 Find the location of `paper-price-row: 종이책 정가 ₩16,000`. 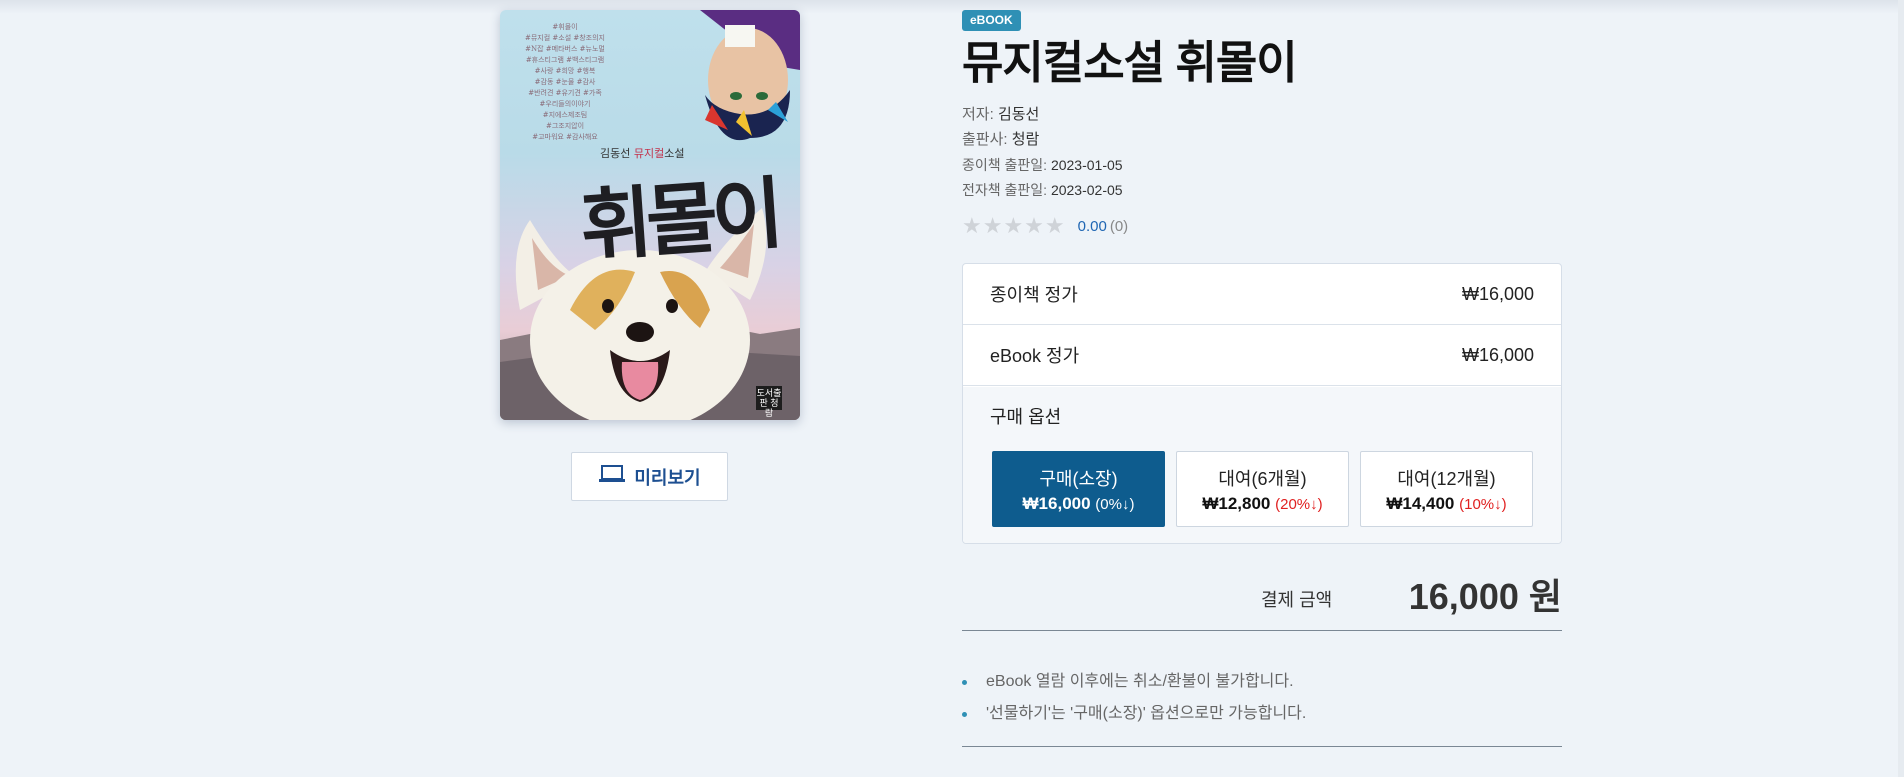

paper-price-row: 종이책 정가 ₩16,000 is located at coordinates (1262, 294).